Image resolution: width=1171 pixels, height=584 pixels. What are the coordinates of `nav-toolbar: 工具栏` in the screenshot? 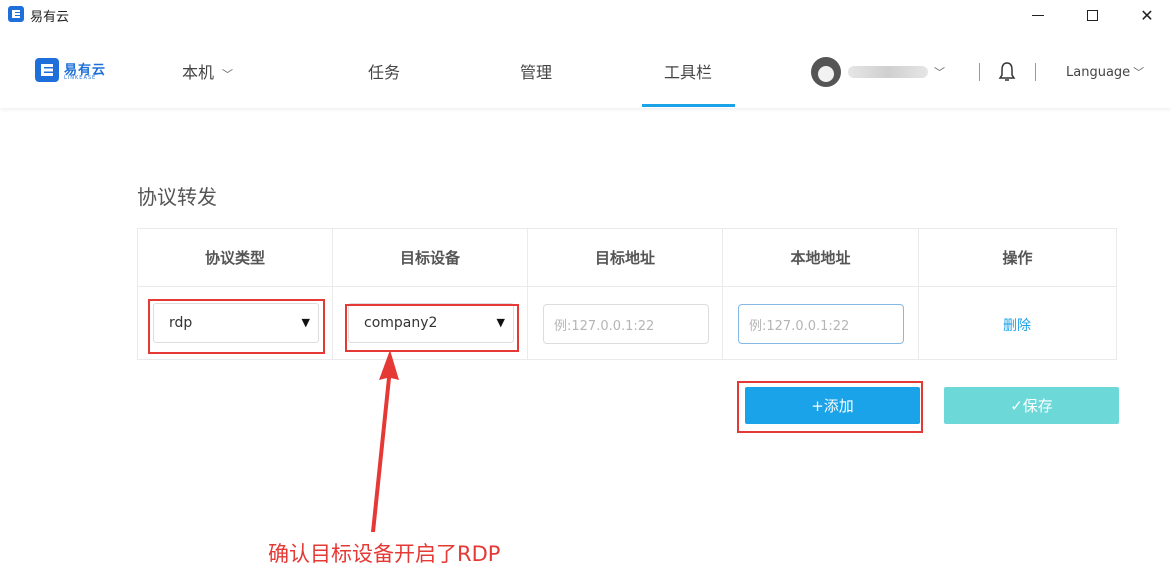 It's located at (688, 71).